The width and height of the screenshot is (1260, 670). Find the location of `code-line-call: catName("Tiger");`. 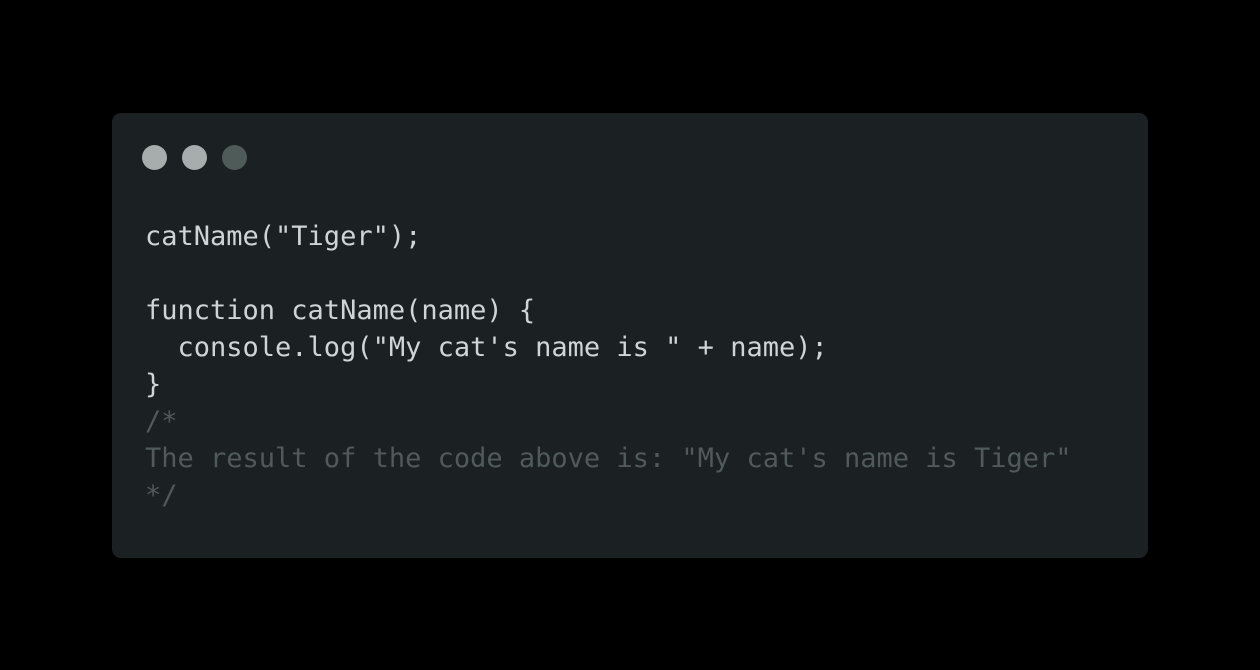

code-line-call: catName("Tiger"); is located at coordinates (283, 236).